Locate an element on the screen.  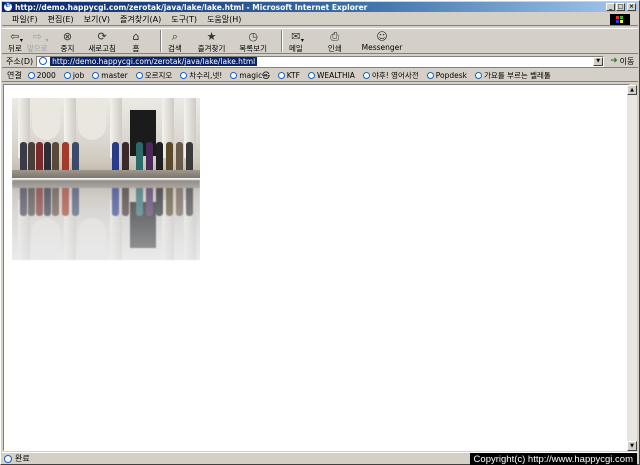
link-text: WEALTHIA is located at coordinates (335, 75).